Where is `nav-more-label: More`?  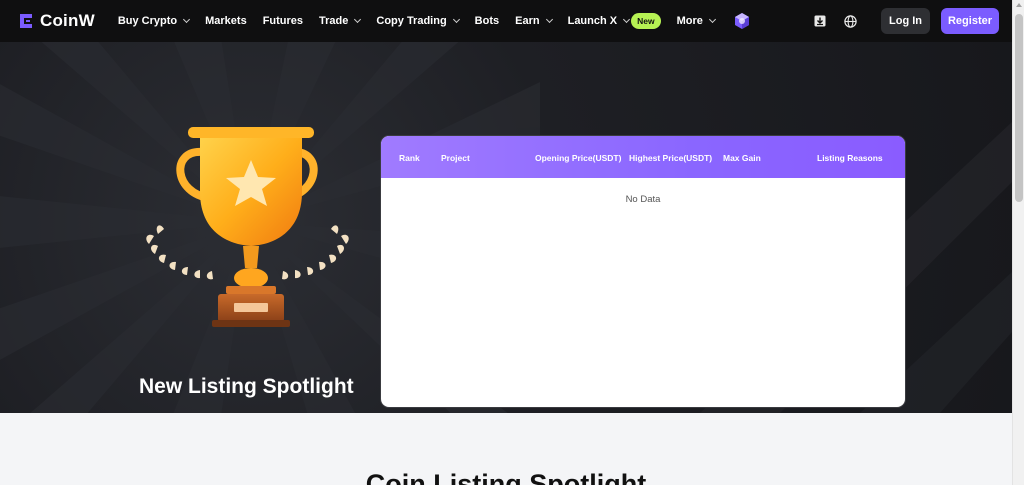 nav-more-label: More is located at coordinates (689, 21).